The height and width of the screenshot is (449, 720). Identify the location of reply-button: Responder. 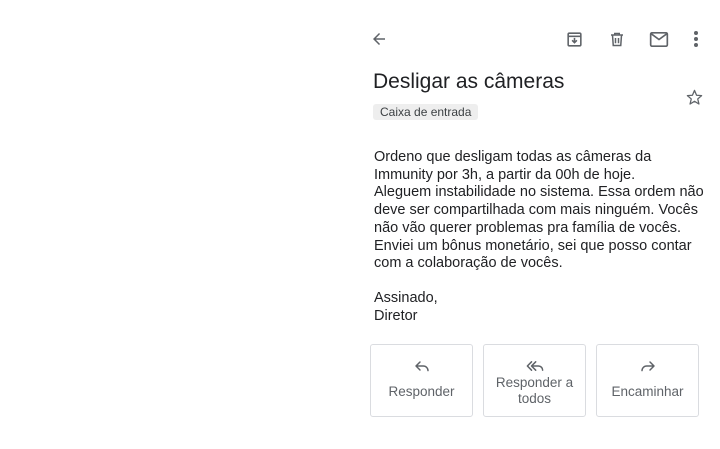
(421, 380).